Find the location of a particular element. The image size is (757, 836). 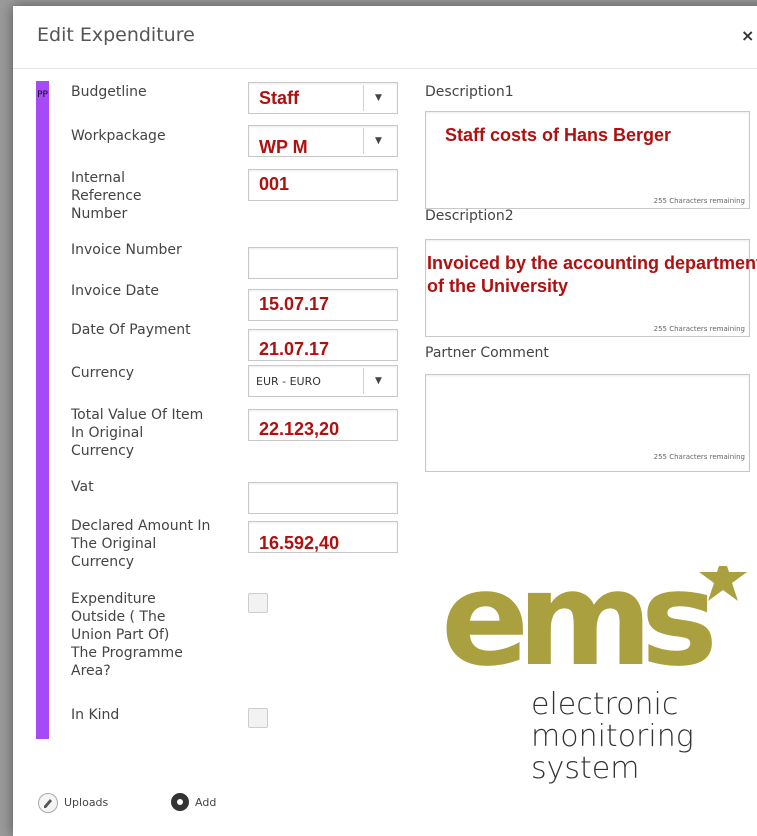

total-value-value: 22.123,20 is located at coordinates (299, 429).